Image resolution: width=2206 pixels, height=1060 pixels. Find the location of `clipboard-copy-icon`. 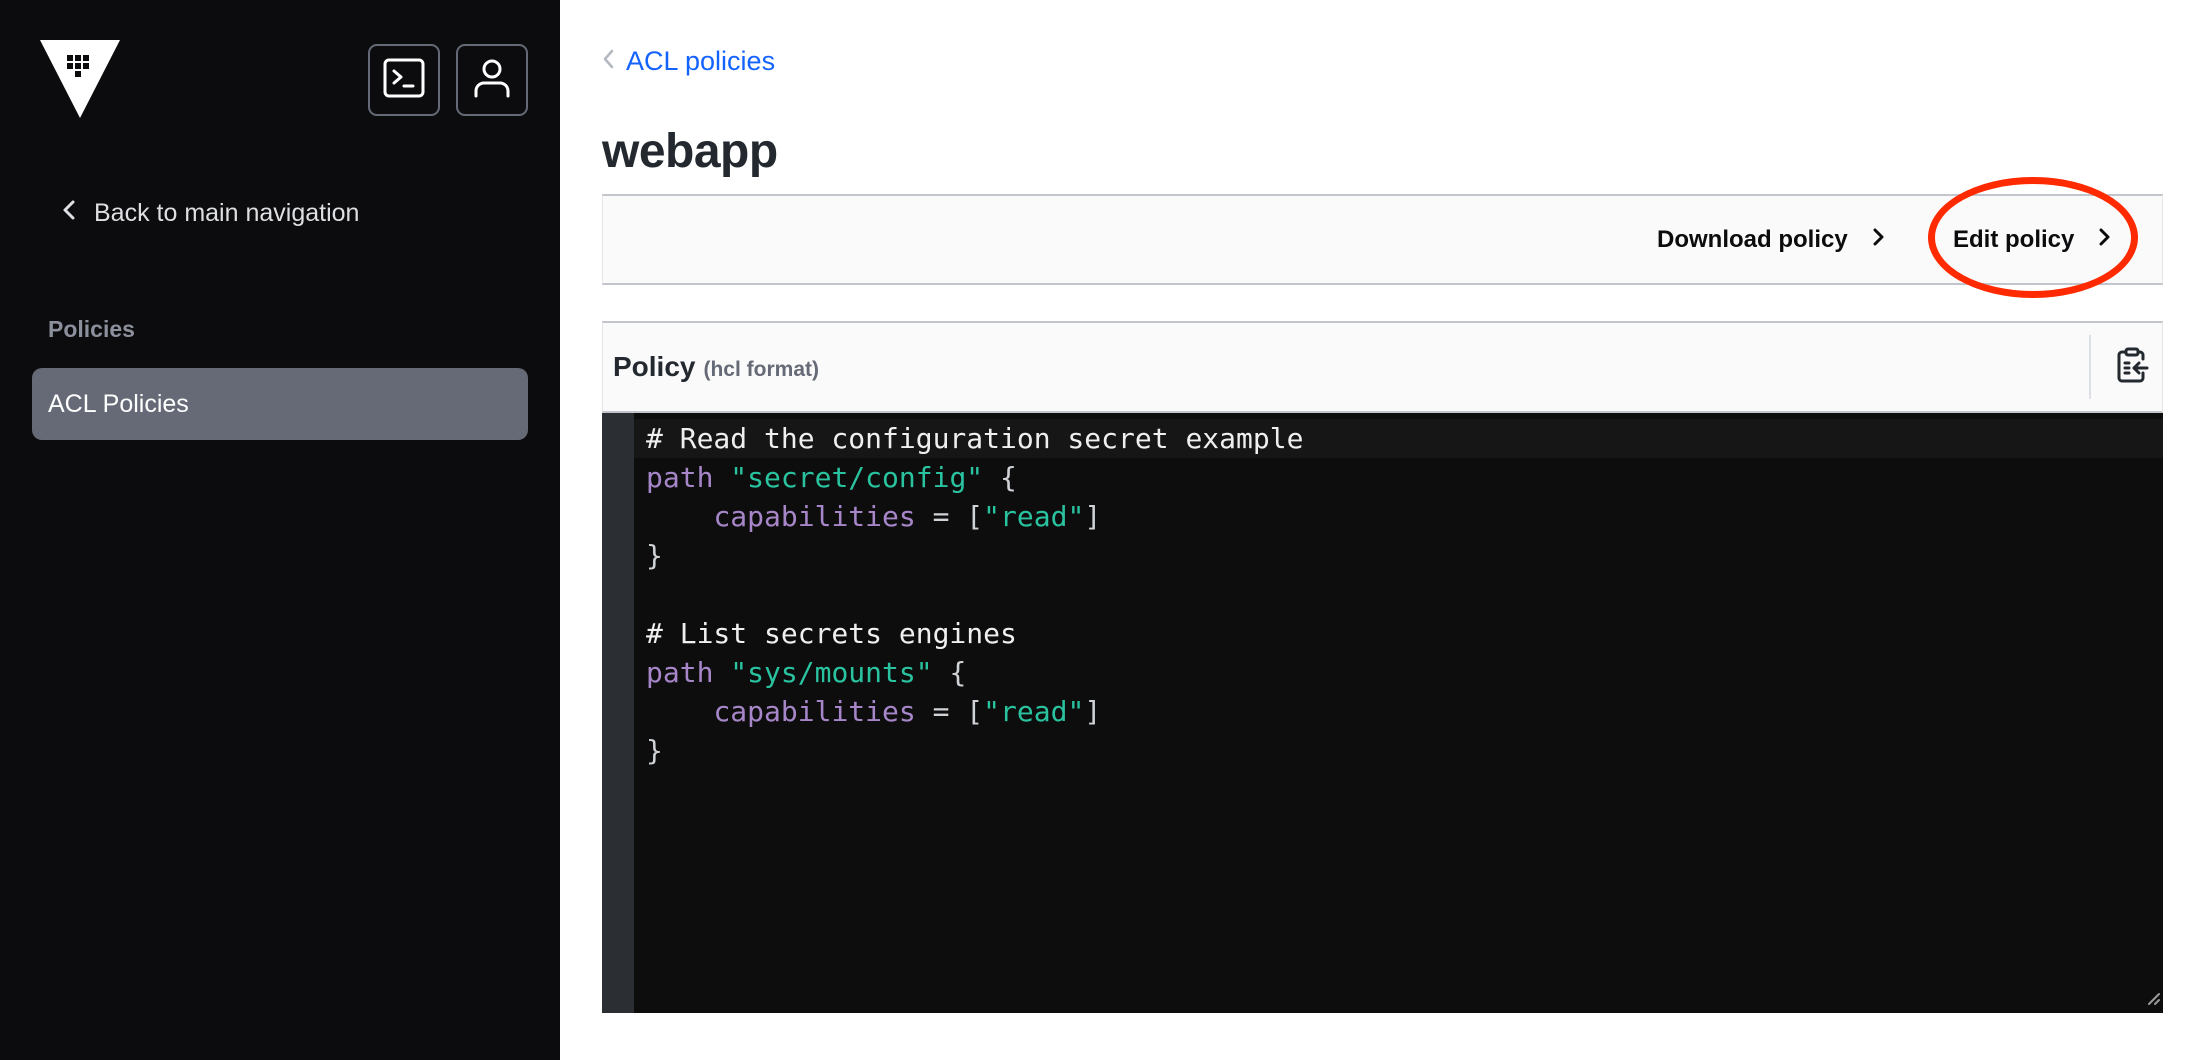

clipboard-copy-icon is located at coordinates (2133, 367).